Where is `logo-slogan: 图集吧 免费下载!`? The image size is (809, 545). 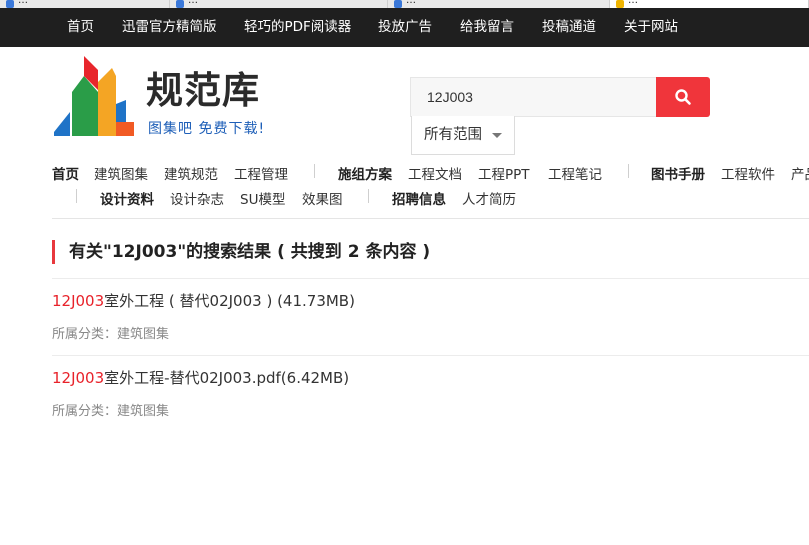
logo-slogan: 图集吧 免费下载! is located at coordinates (207, 129).